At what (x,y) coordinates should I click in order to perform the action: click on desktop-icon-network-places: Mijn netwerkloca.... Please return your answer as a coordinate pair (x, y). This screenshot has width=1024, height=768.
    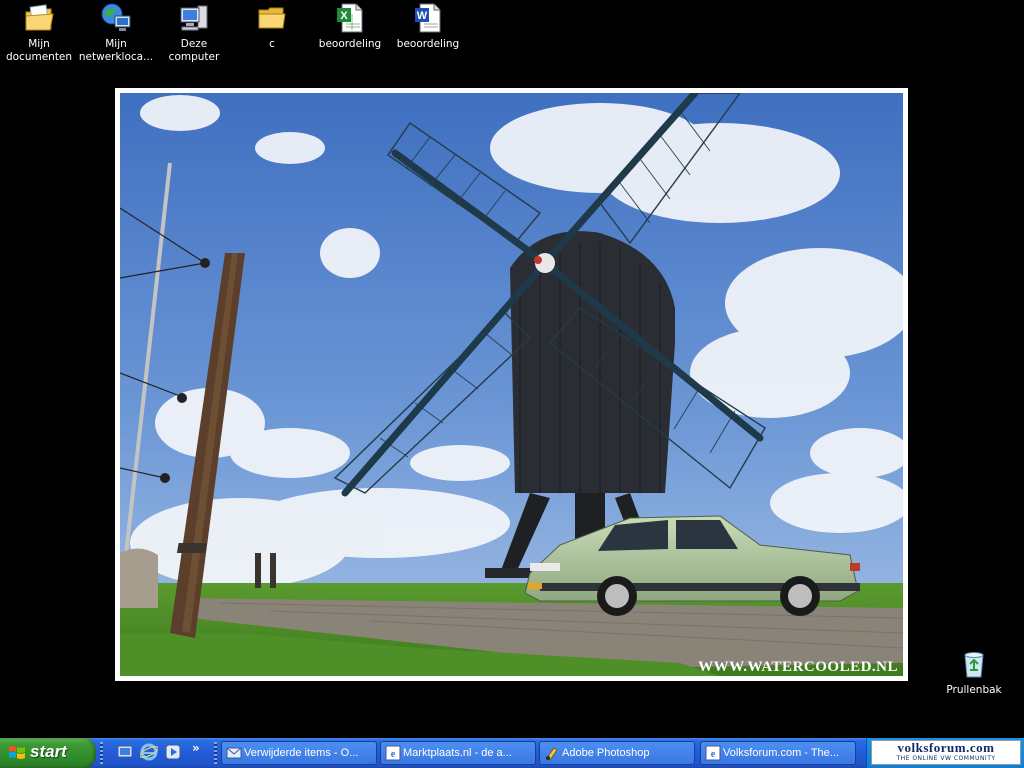
    Looking at the image, I should click on (116, 33).